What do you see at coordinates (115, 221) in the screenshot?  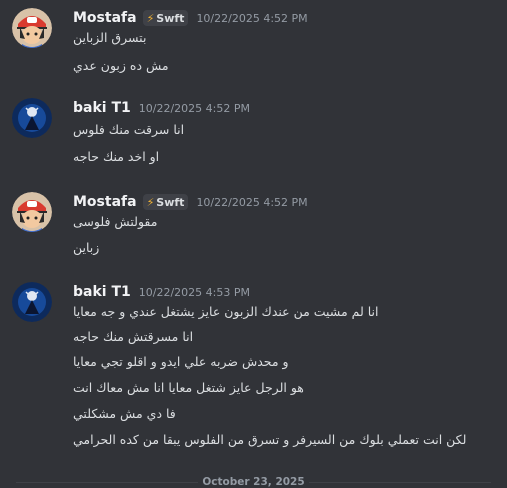 I see `message-text: مقولتش فلوسى` at bounding box center [115, 221].